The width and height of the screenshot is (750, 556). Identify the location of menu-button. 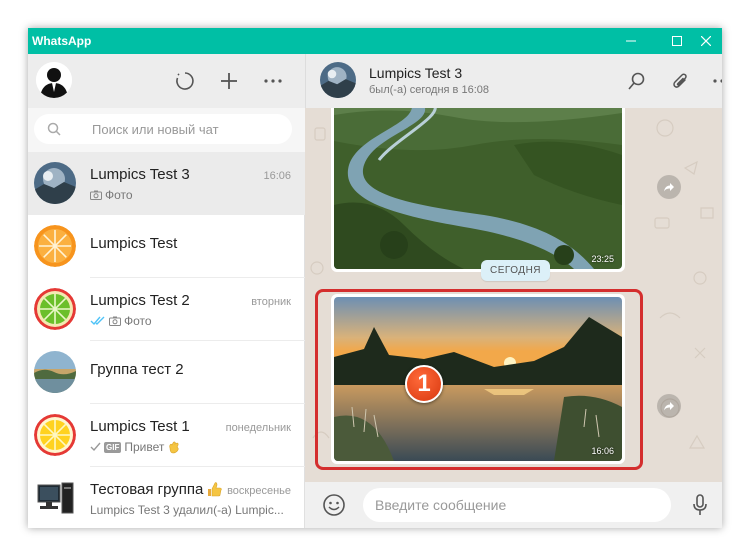
(273, 81).